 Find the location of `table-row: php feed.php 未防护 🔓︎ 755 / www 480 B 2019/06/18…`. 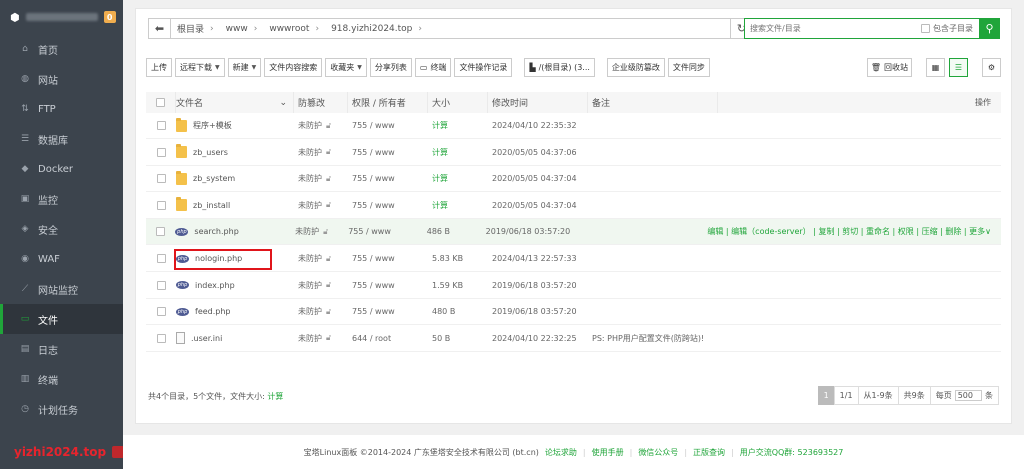

table-row: php feed.php 未防护 🔓︎ 755 / www 480 B 2019/06/18… is located at coordinates (573, 312).